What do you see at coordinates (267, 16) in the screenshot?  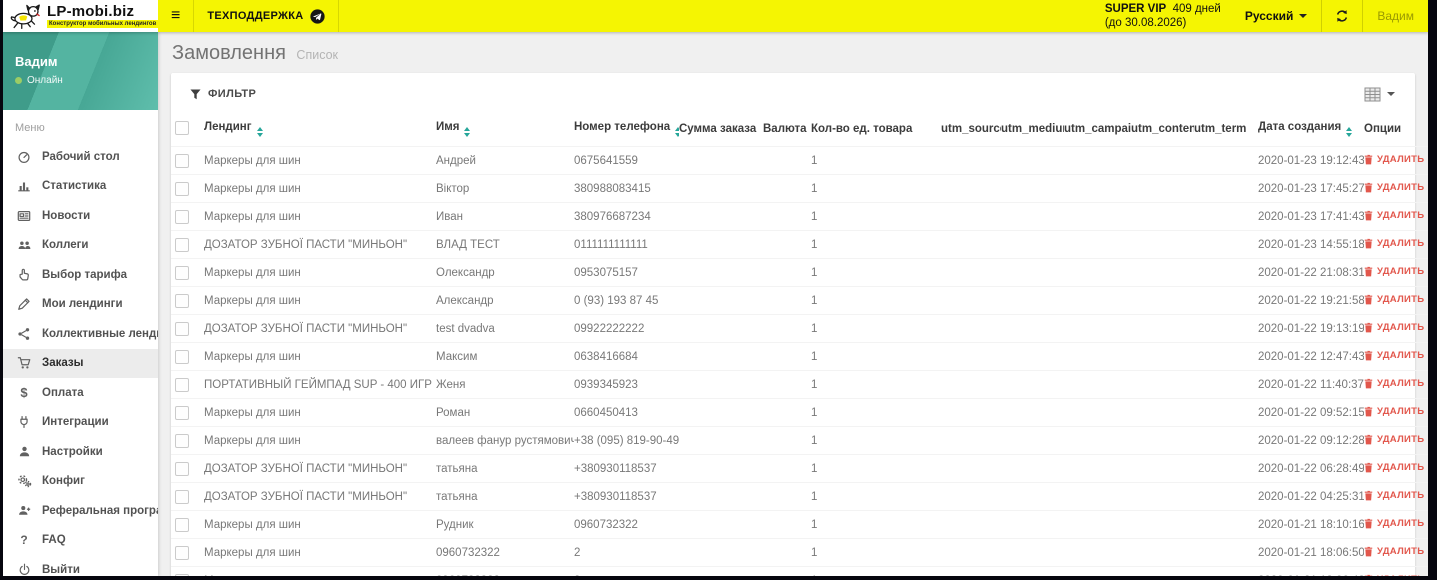 I see `support-button: ТЕХПОДДЕРЖКА` at bounding box center [267, 16].